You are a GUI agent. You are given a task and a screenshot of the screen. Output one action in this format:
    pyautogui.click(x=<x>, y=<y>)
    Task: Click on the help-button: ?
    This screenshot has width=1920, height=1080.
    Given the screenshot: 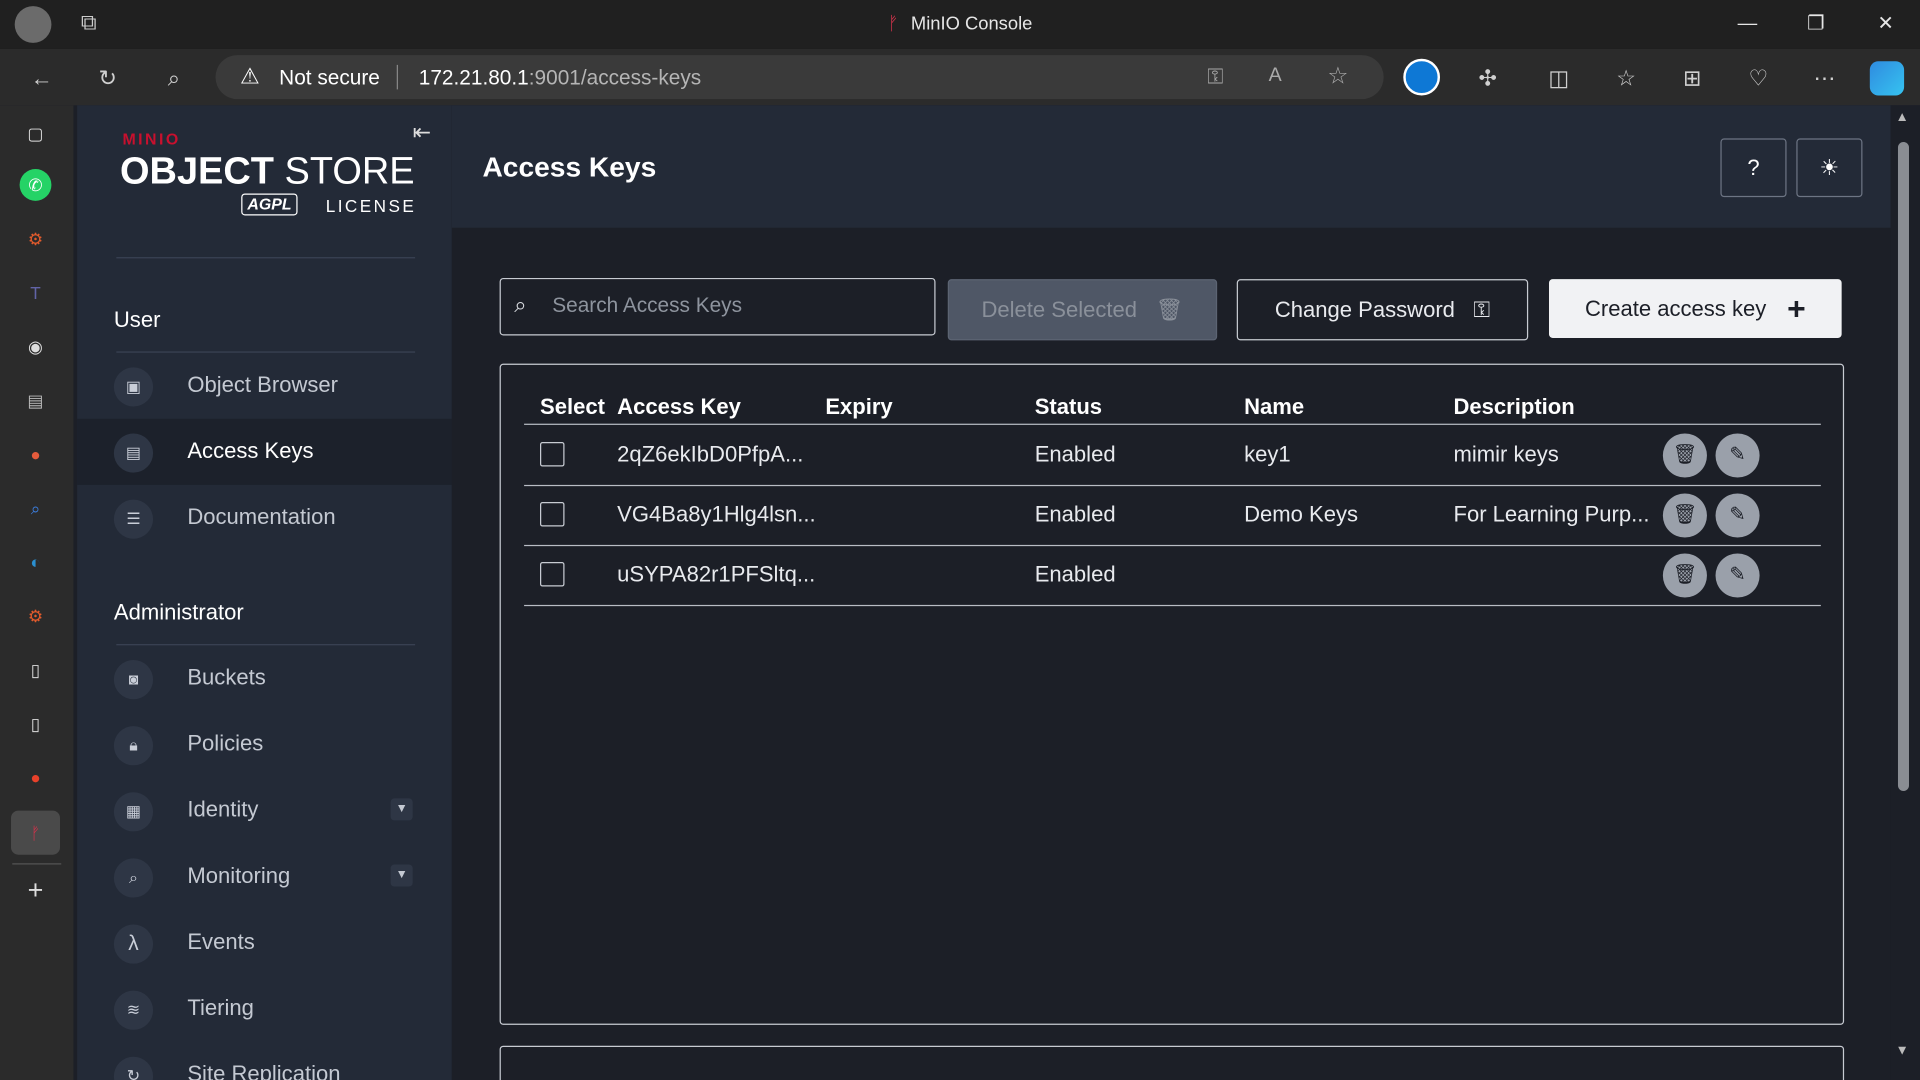 What is the action you would take?
    pyautogui.click(x=1753, y=168)
    